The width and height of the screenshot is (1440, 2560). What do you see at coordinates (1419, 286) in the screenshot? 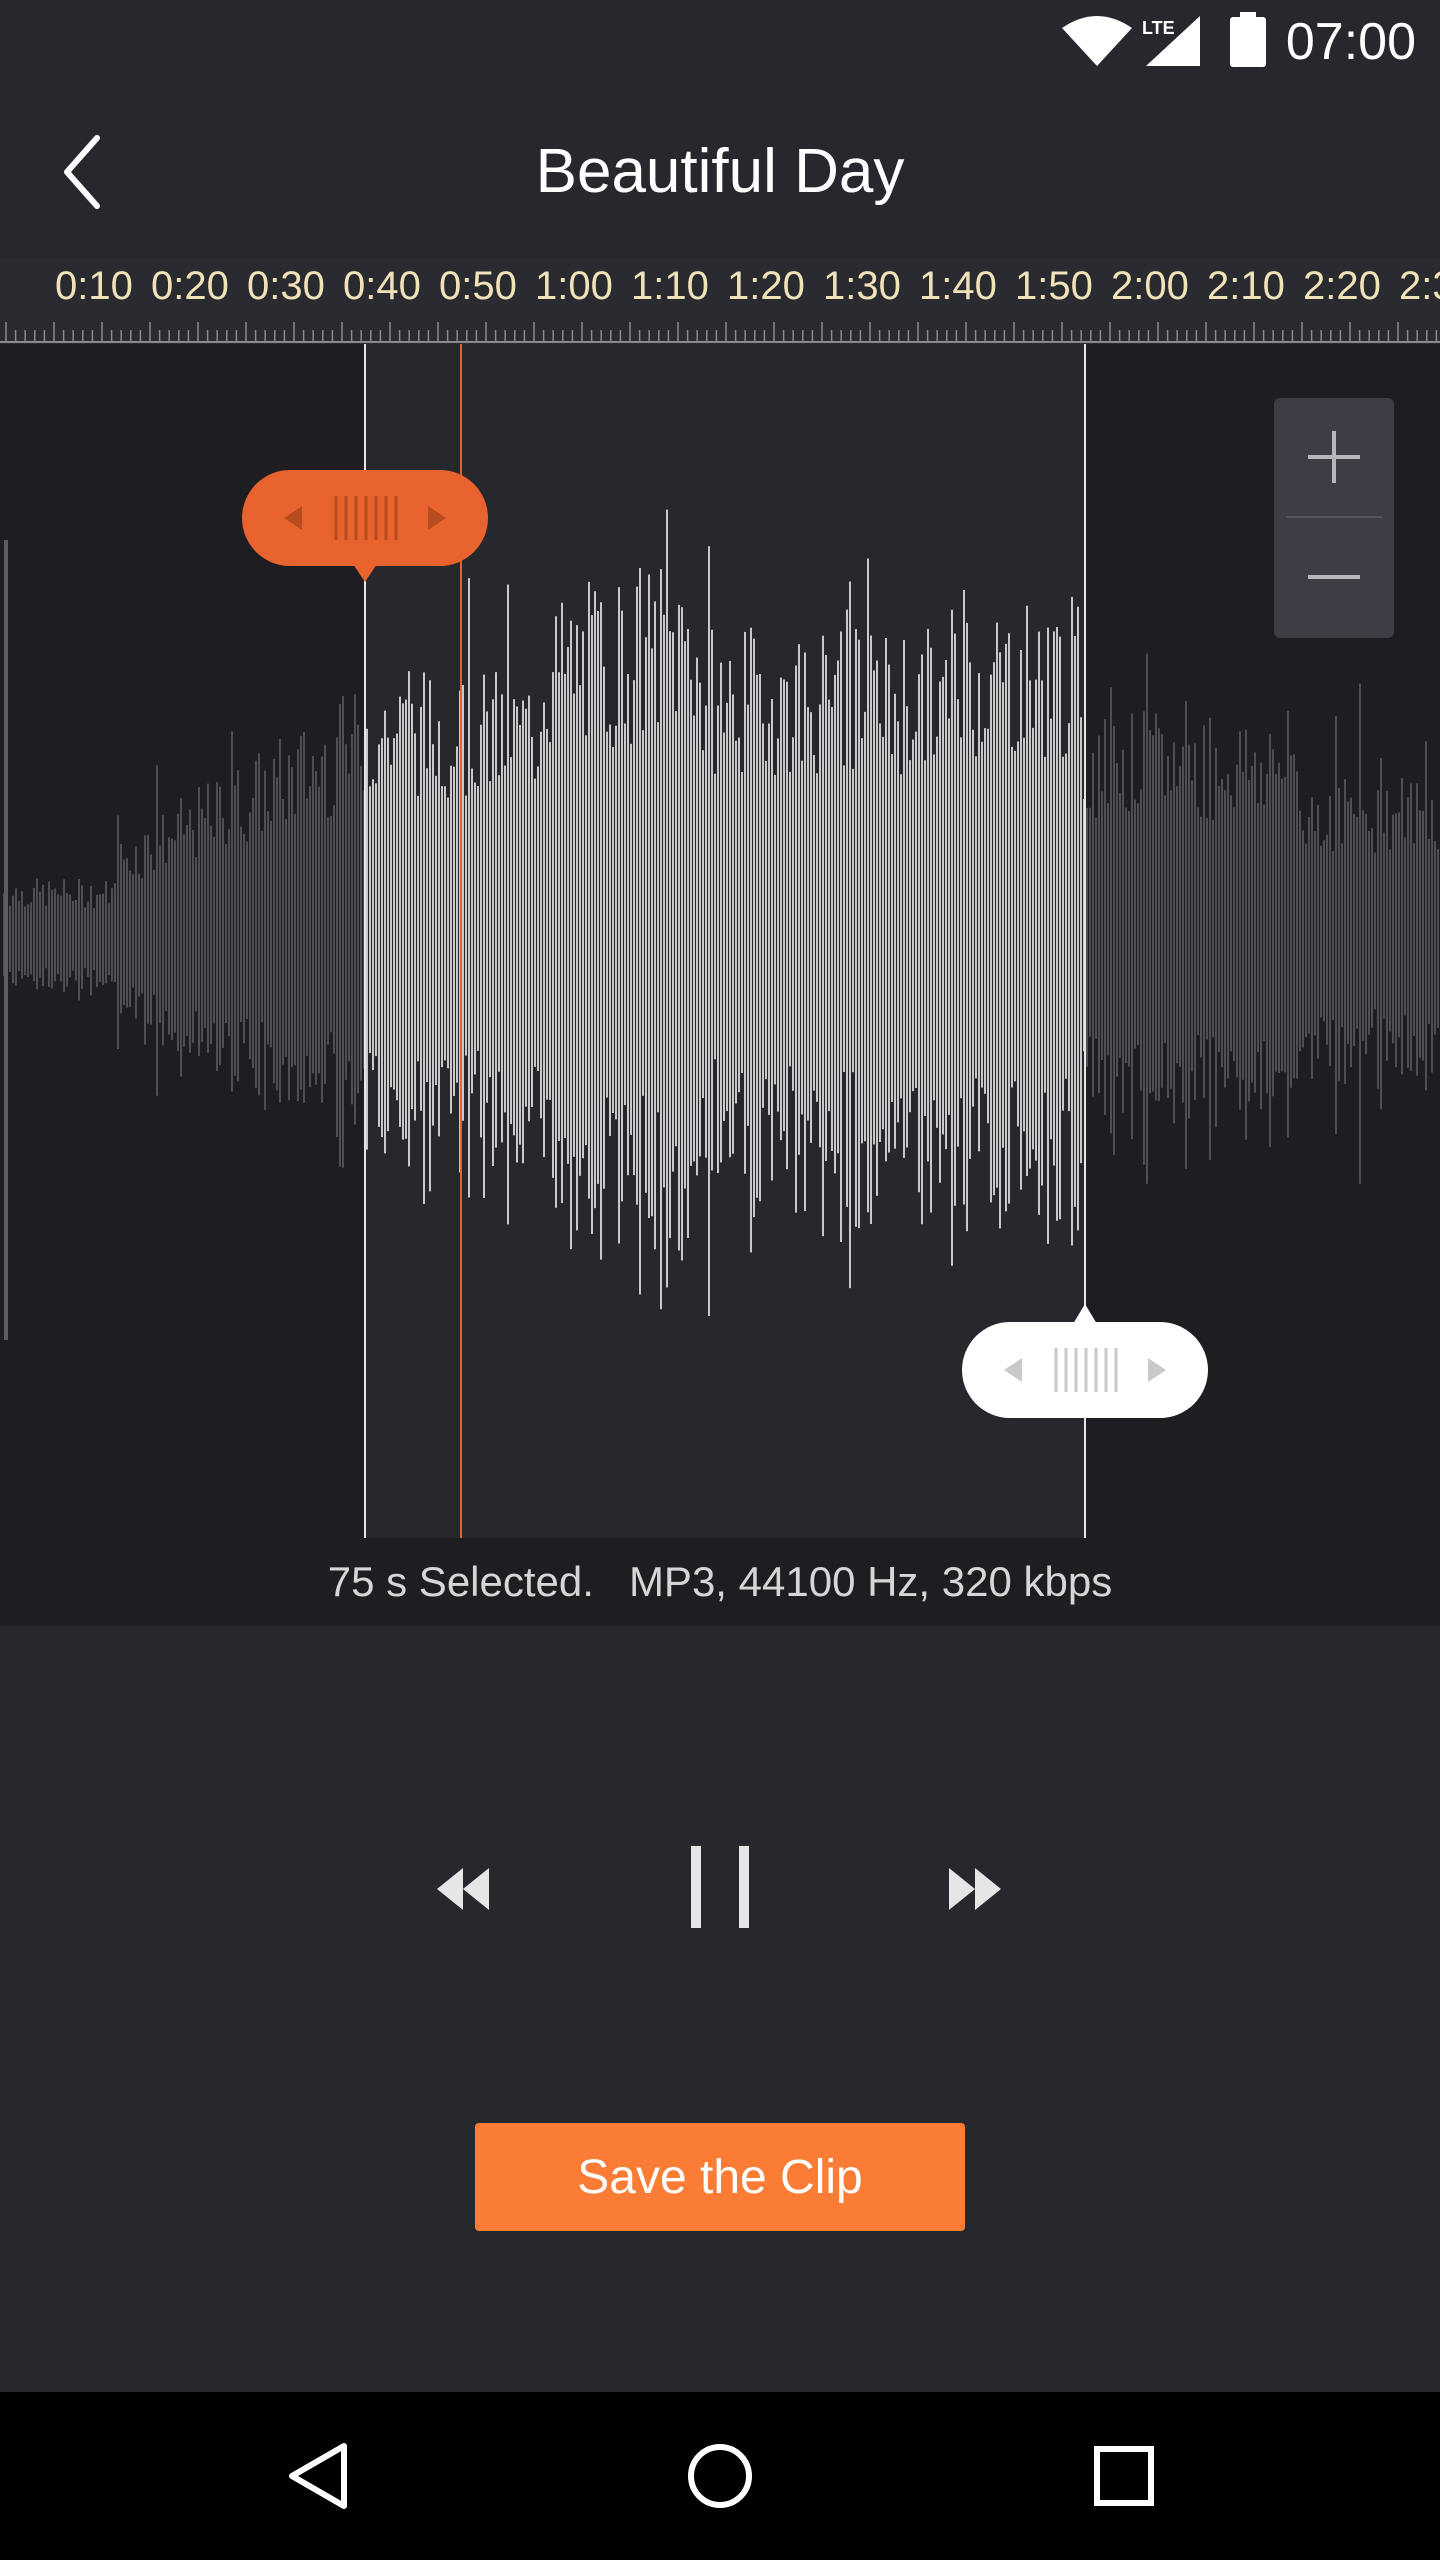
I see `ruler-label: 2:30` at bounding box center [1419, 286].